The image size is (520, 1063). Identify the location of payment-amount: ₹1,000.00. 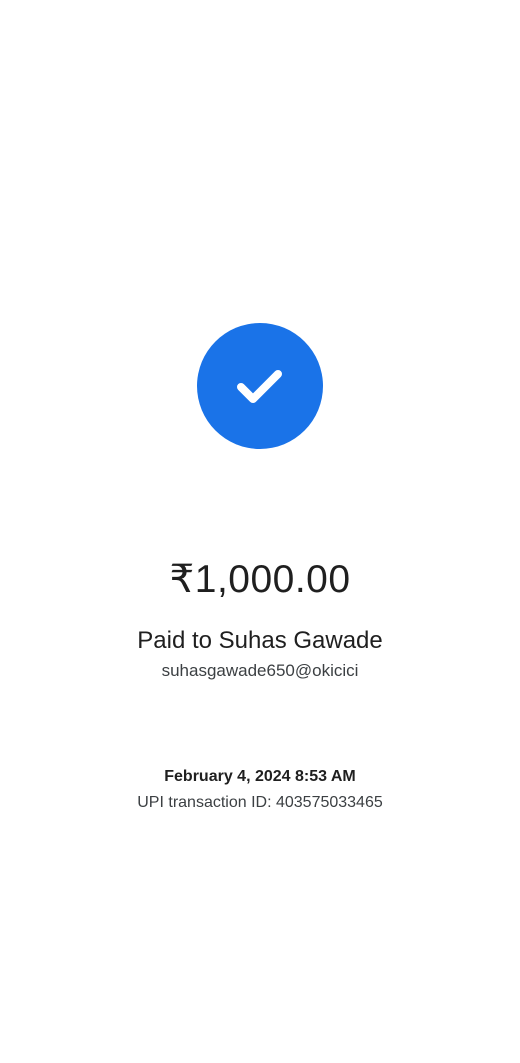
(260, 579).